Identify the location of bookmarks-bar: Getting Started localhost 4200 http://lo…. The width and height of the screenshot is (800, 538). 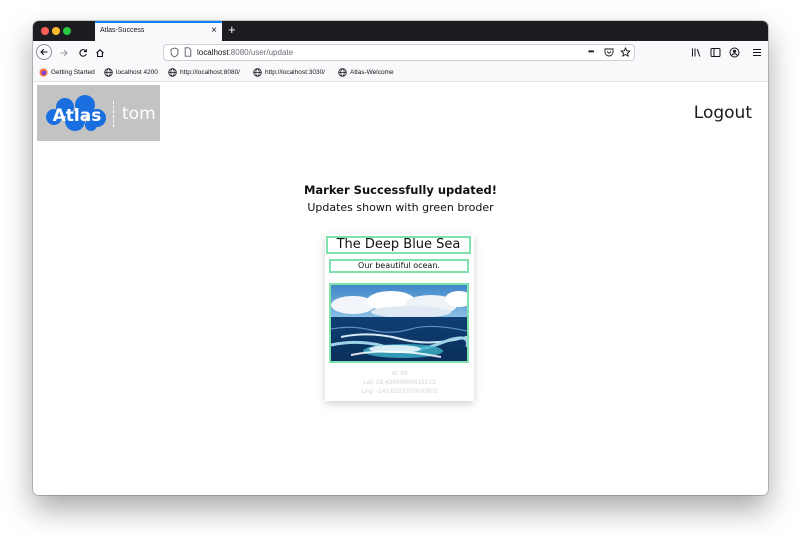
(400, 73).